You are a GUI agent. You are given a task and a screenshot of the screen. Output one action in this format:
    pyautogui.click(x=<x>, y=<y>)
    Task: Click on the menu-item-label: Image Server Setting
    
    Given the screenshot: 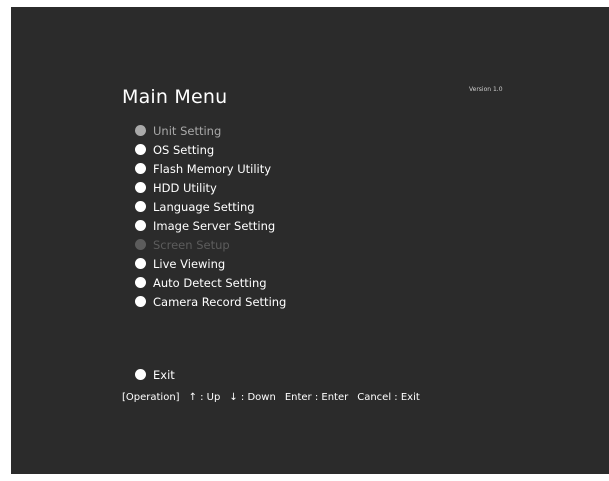 What is the action you would take?
    pyautogui.click(x=214, y=225)
    